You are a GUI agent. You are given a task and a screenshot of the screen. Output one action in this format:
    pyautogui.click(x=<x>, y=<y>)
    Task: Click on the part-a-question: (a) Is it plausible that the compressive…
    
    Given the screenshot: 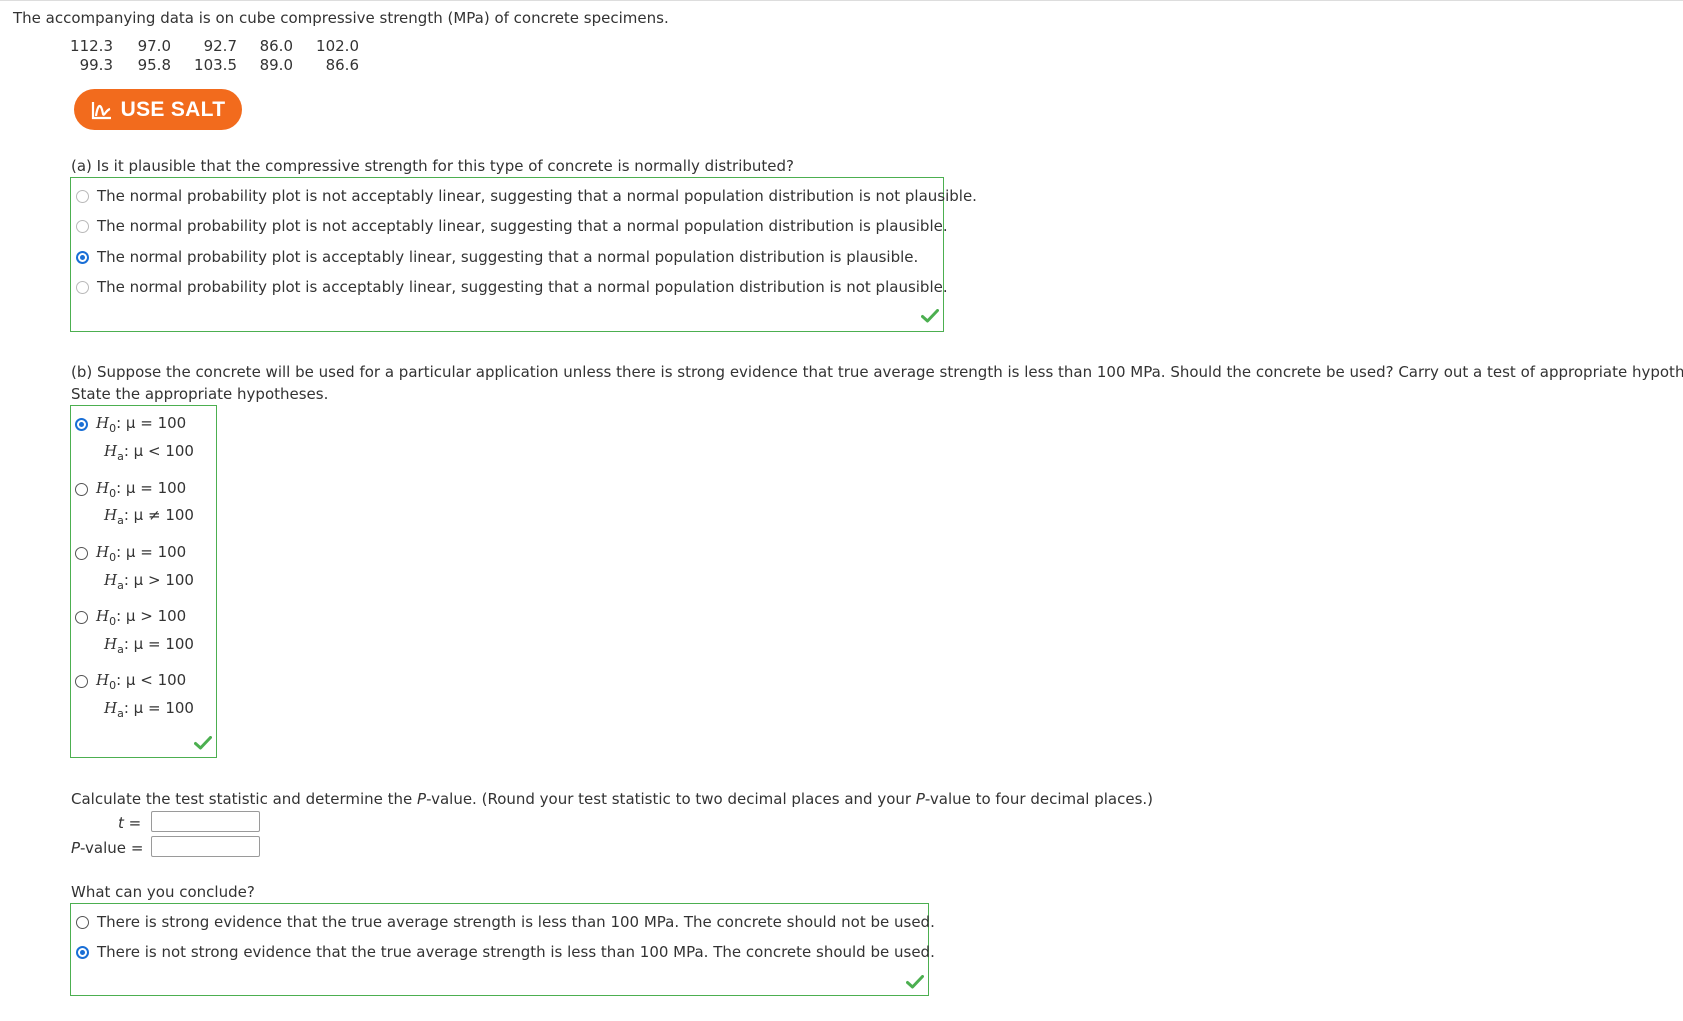 What is the action you would take?
    pyautogui.click(x=433, y=166)
    